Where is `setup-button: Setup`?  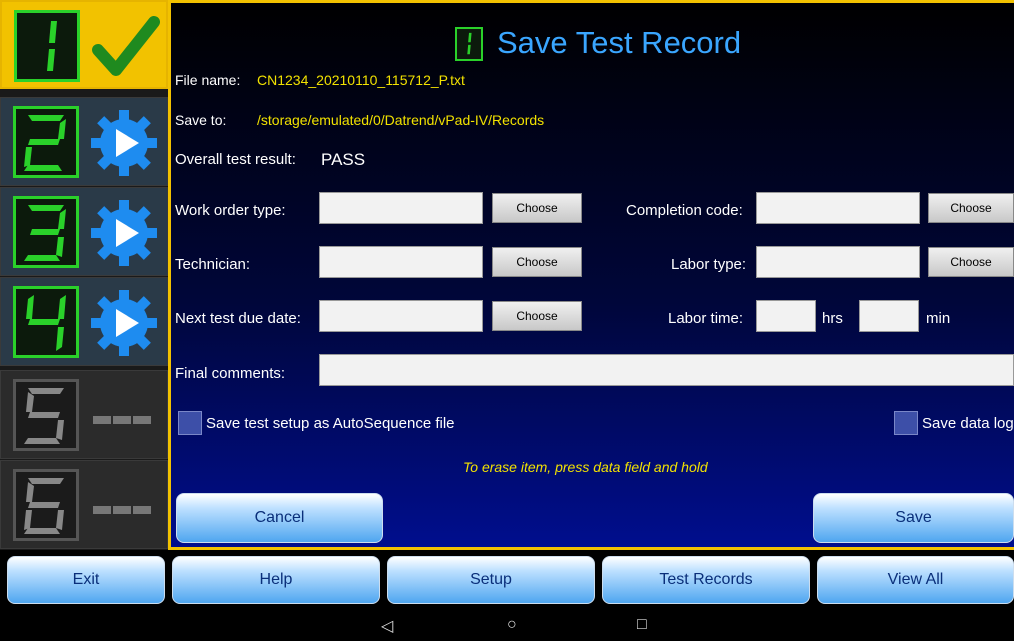
setup-button: Setup is located at coordinates (491, 580).